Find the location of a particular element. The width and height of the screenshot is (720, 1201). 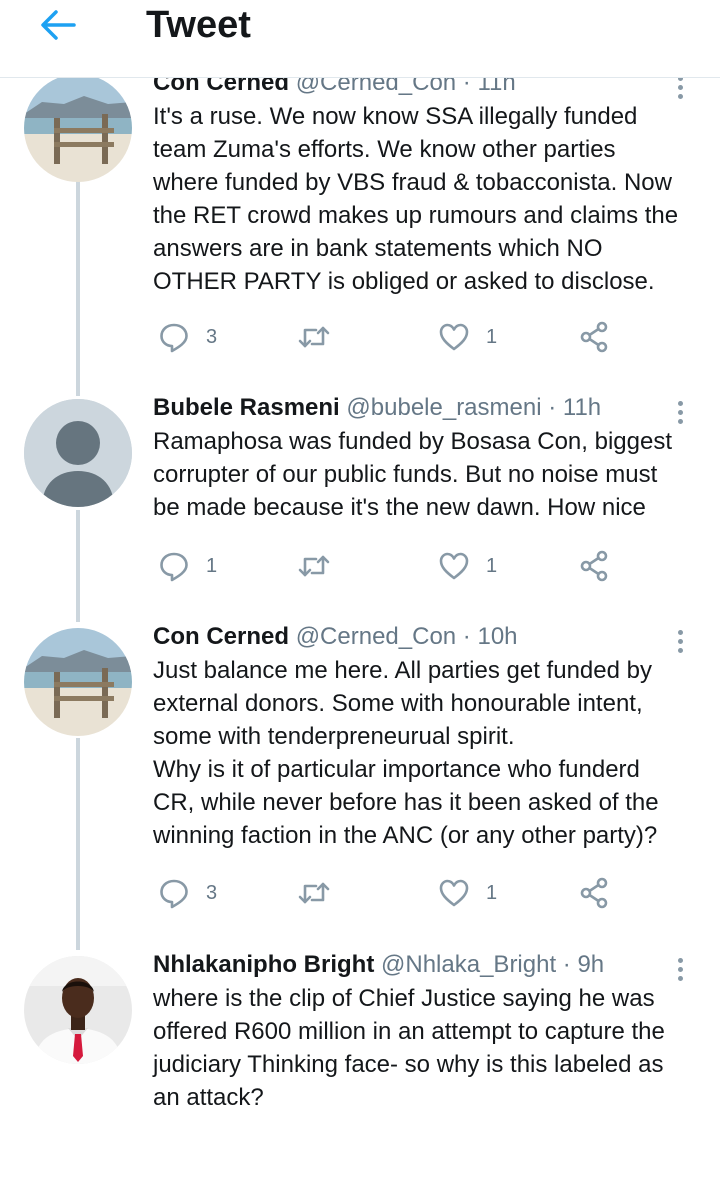

back-arrow-icon is located at coordinates (58, 25).